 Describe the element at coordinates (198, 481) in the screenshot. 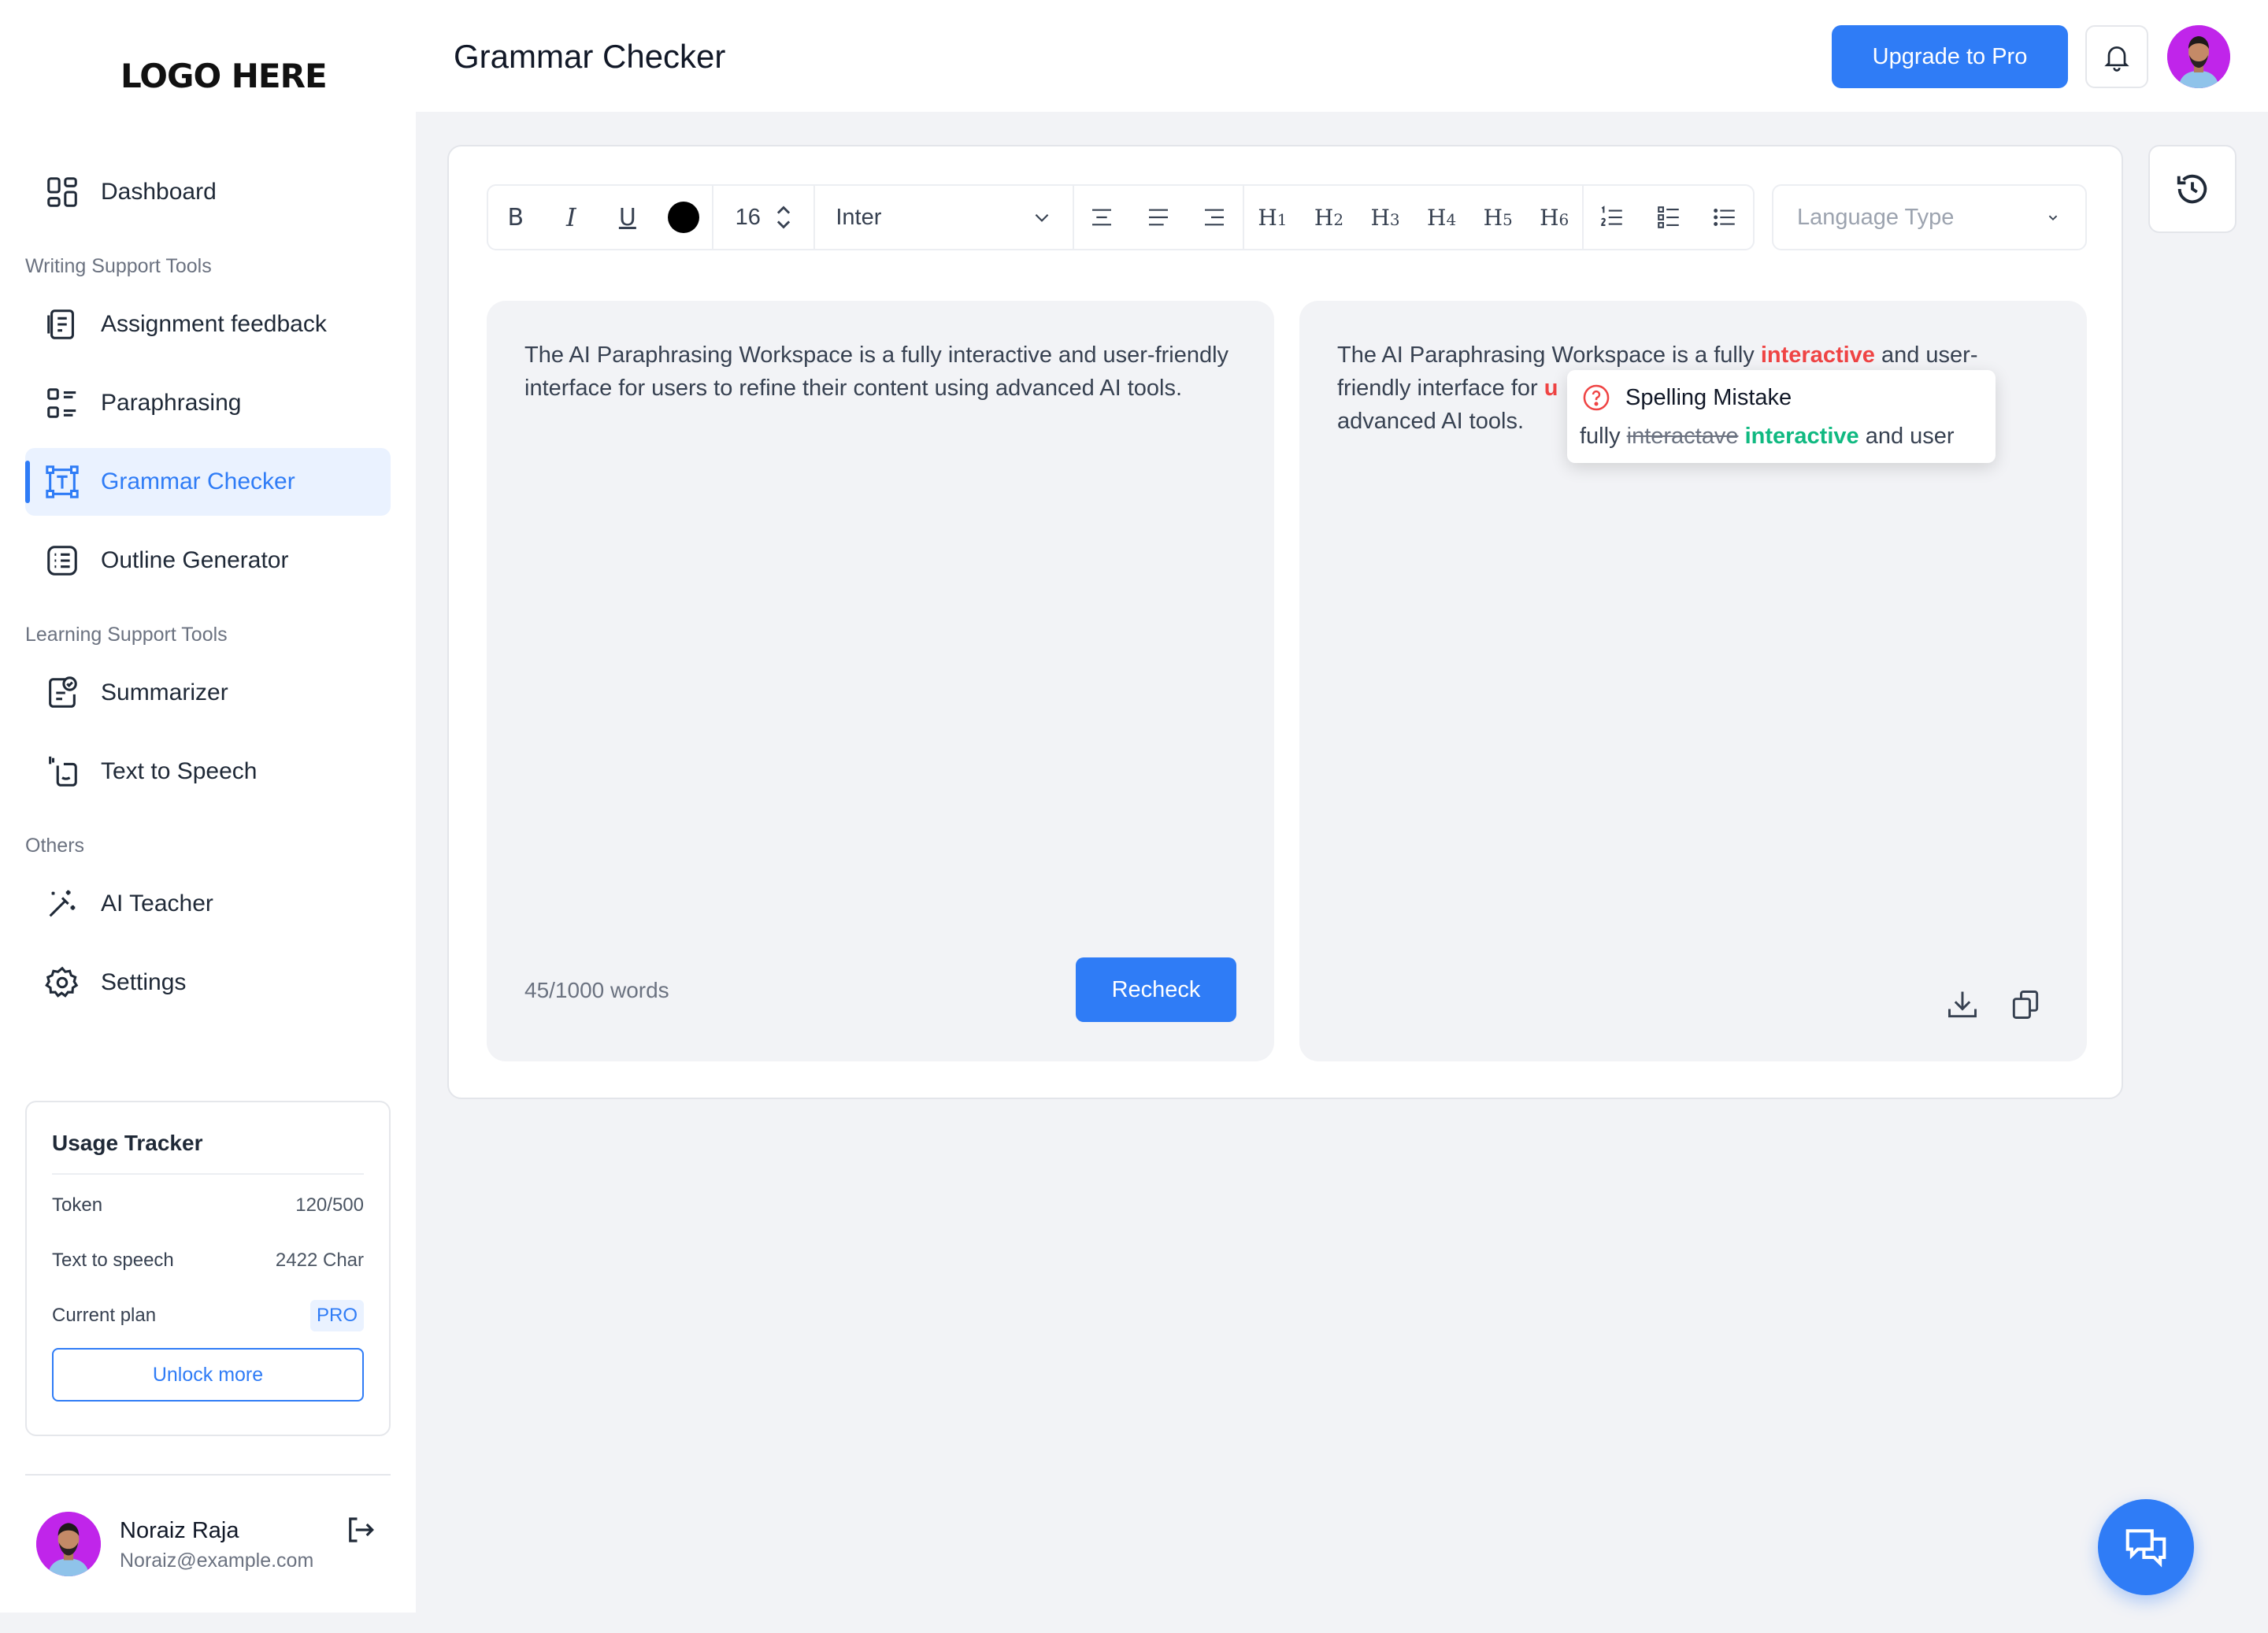

I see `sidebar-item-label: Grammar Checker` at that location.